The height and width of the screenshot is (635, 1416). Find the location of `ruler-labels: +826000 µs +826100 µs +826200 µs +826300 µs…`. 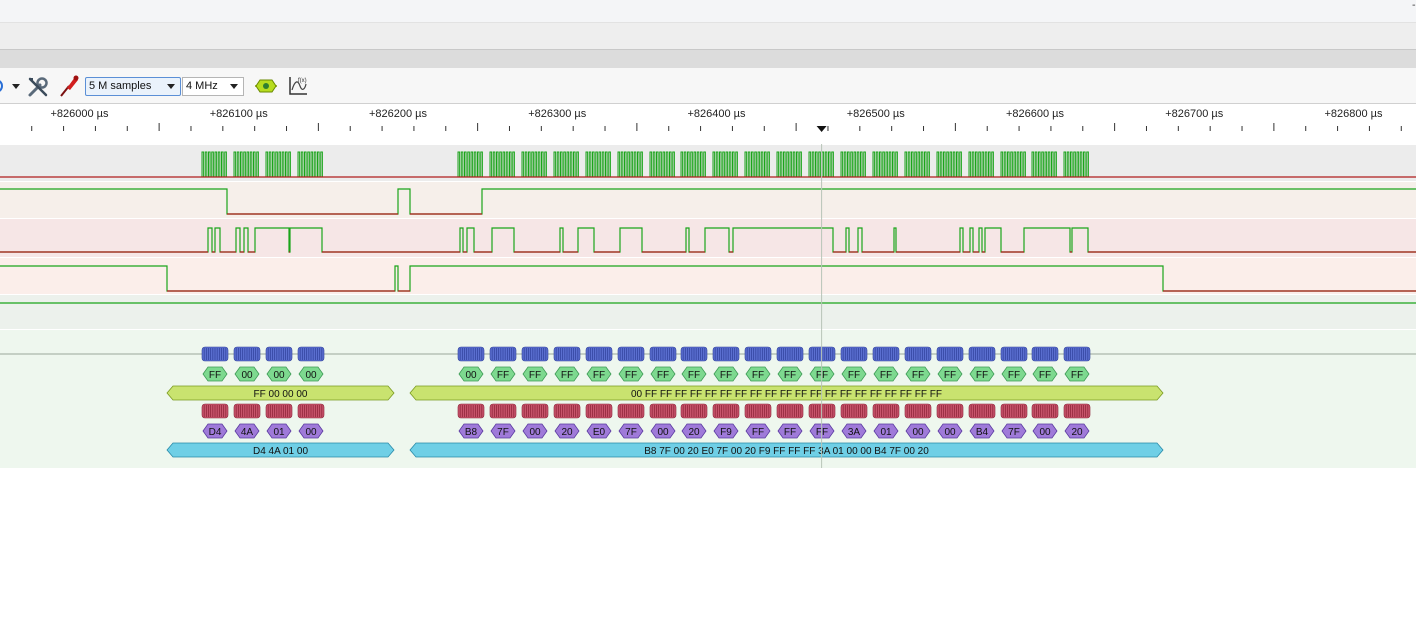

ruler-labels: +826000 µs +826100 µs +826200 µs +826300 µs… is located at coordinates (716, 114).